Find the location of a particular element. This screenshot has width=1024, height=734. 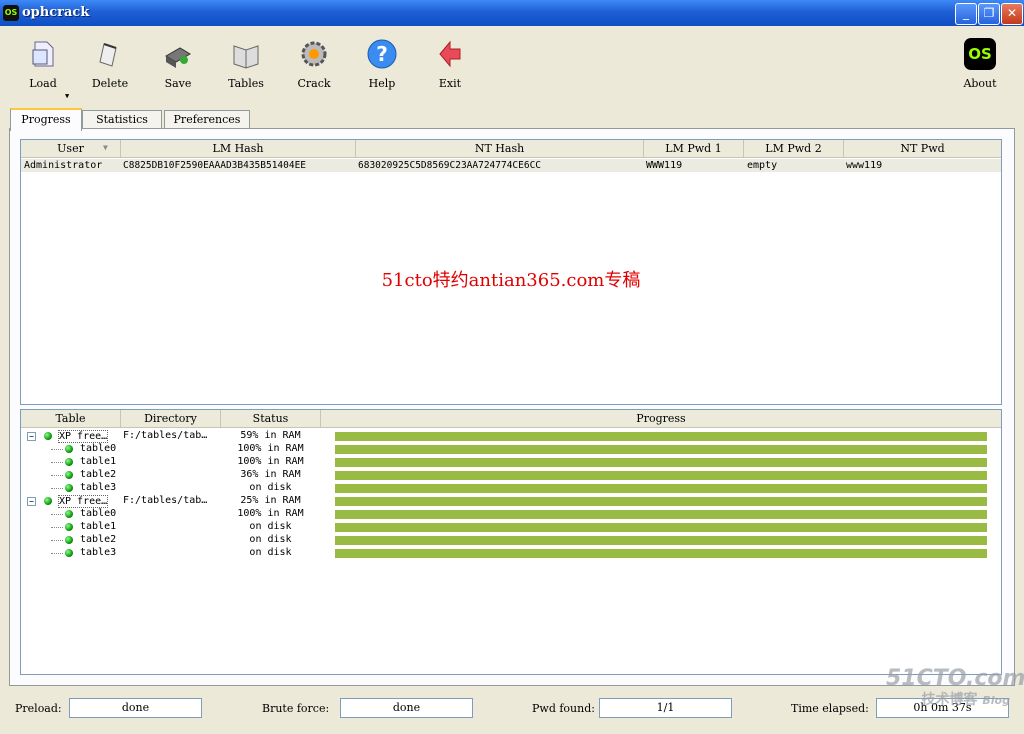

col-progress: Progress is located at coordinates (661, 418).